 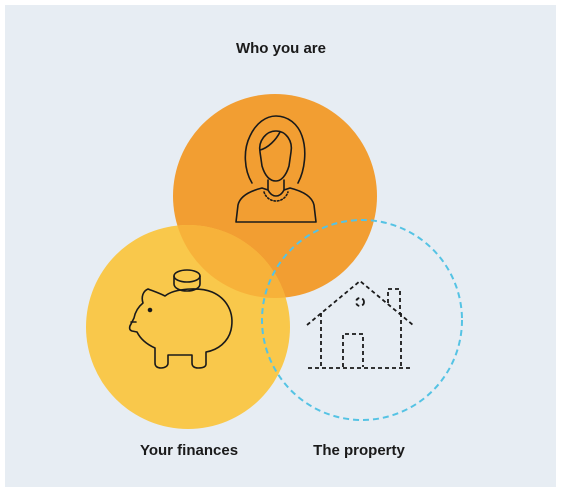 What do you see at coordinates (359, 450) in the screenshot?
I see `the-property-label: The property` at bounding box center [359, 450].